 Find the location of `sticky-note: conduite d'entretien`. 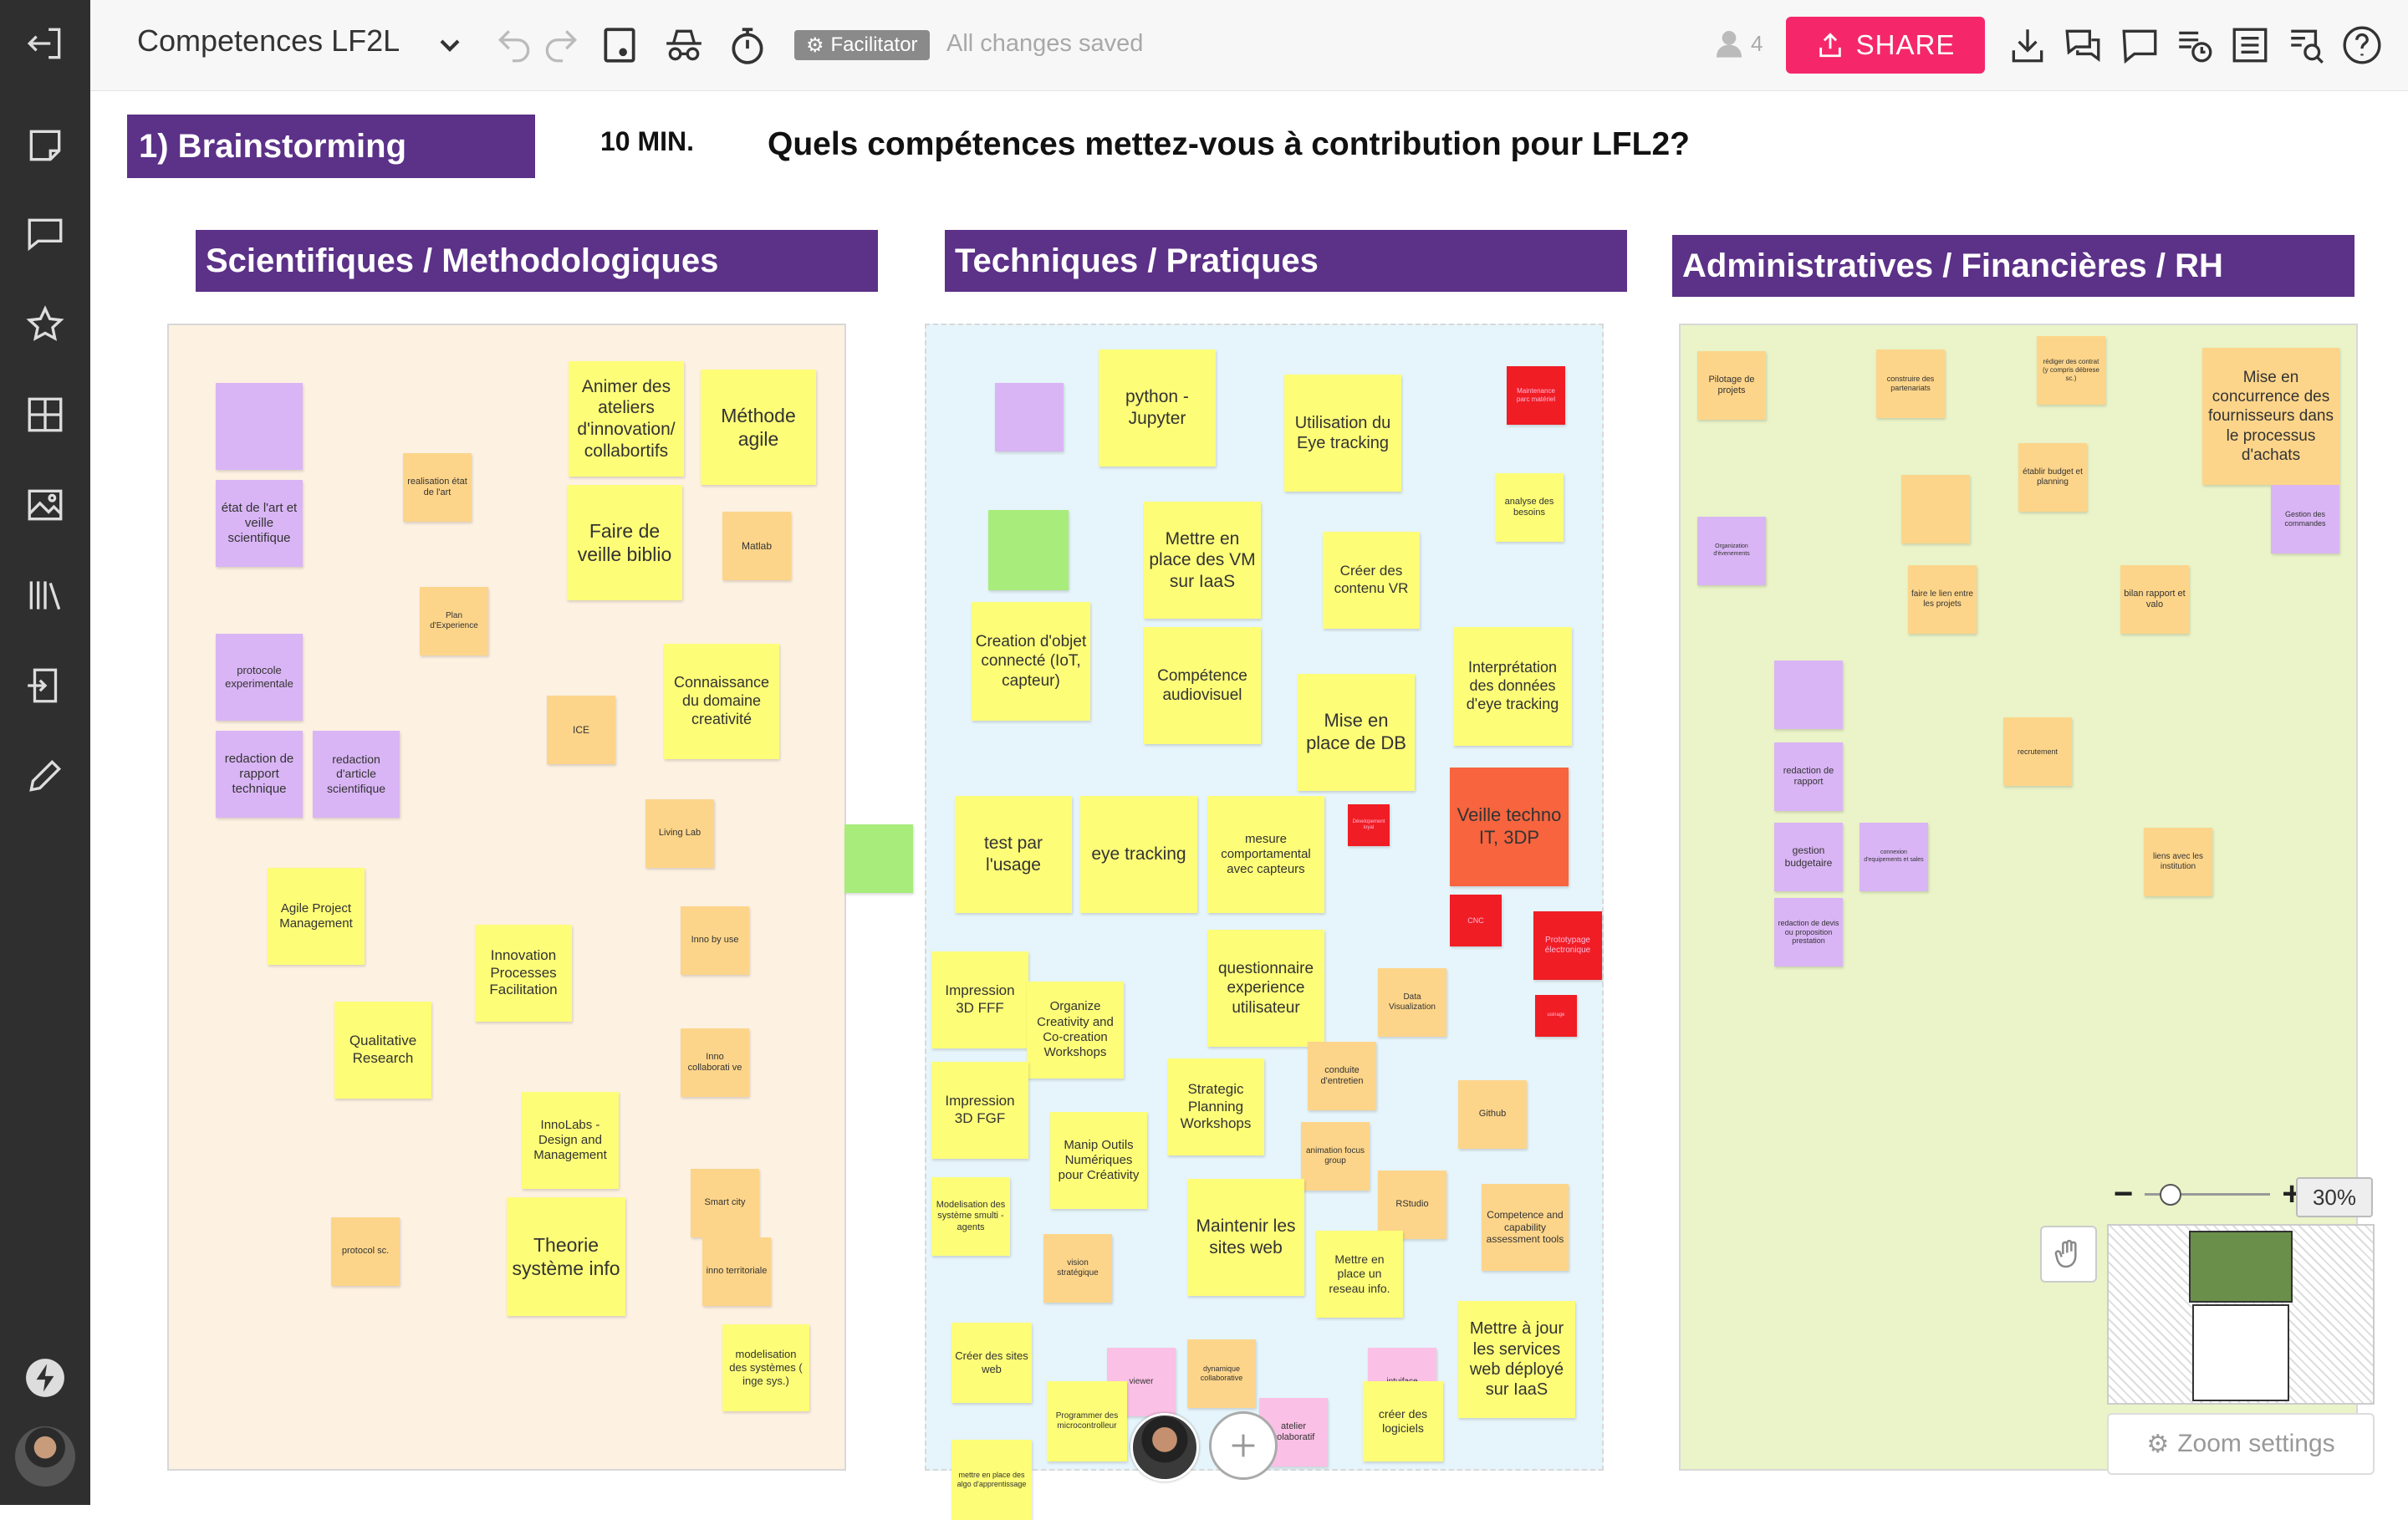

sticky-note: conduite d'entretien is located at coordinates (1342, 1076).